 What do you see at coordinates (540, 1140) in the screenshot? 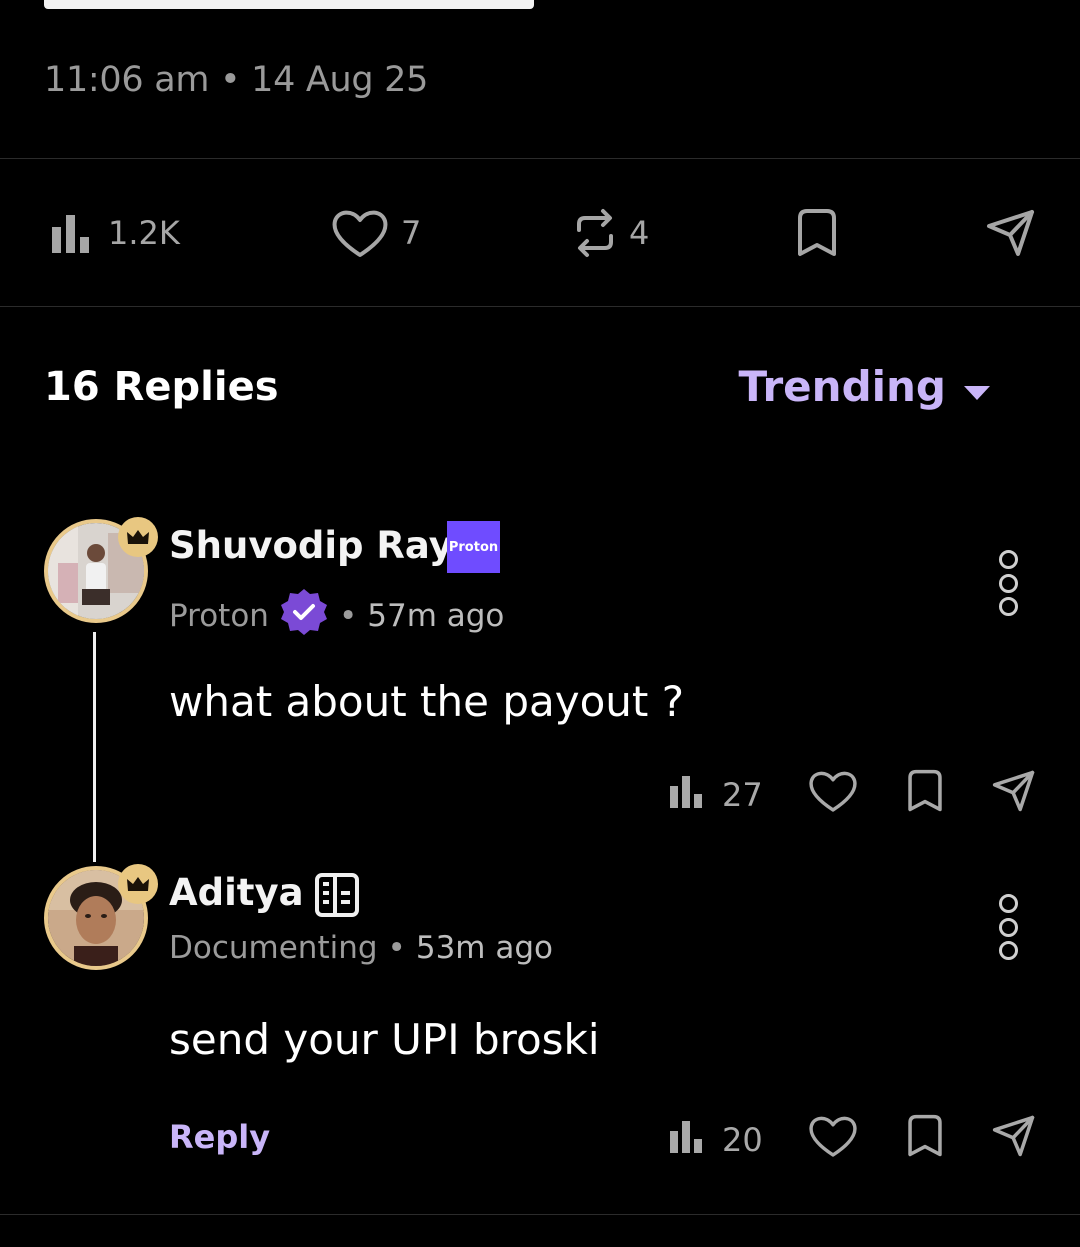
I see `comment-actions: 20` at bounding box center [540, 1140].